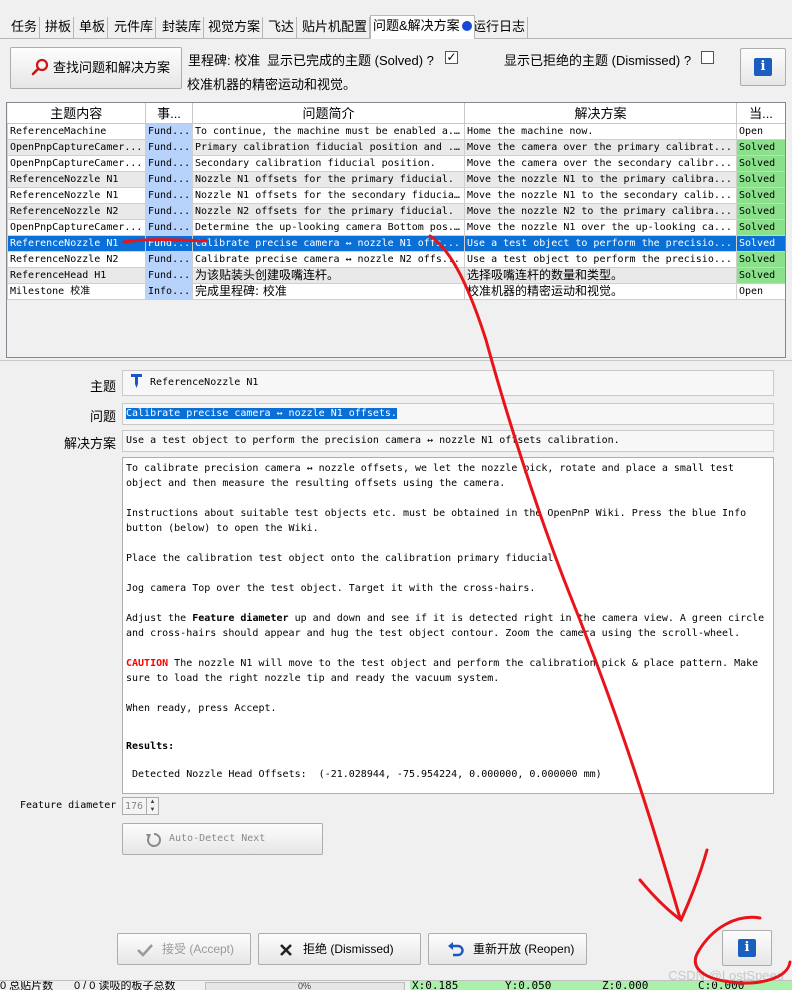 This screenshot has height=990, width=792. I want to click on tab-machine-setup: 贴片机配置, so click(335, 27).